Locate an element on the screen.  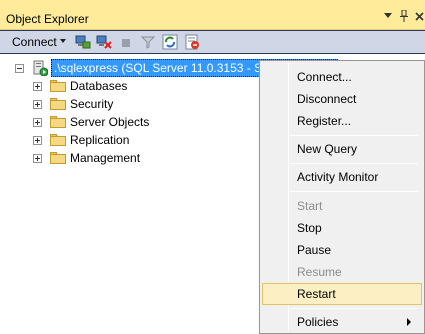
menu-item-start: Start is located at coordinates (342, 206).